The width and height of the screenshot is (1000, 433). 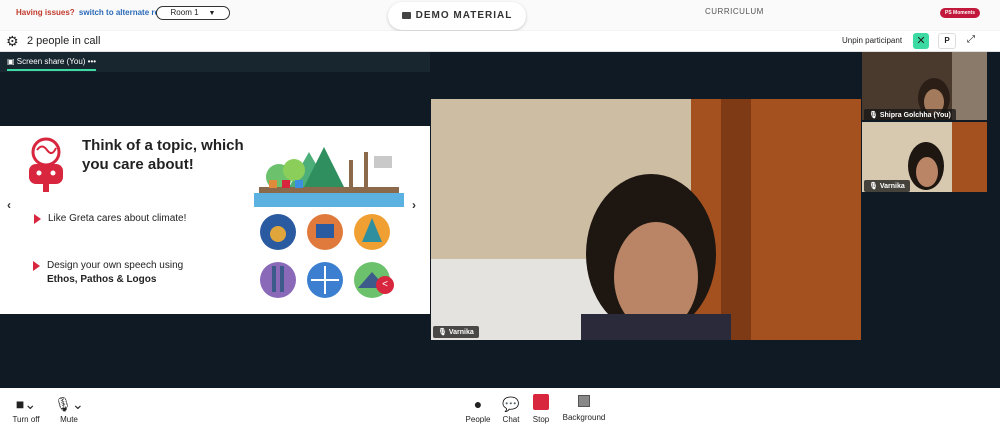 I want to click on participant-tile-2: 🎙 Varnika, so click(x=924, y=157).